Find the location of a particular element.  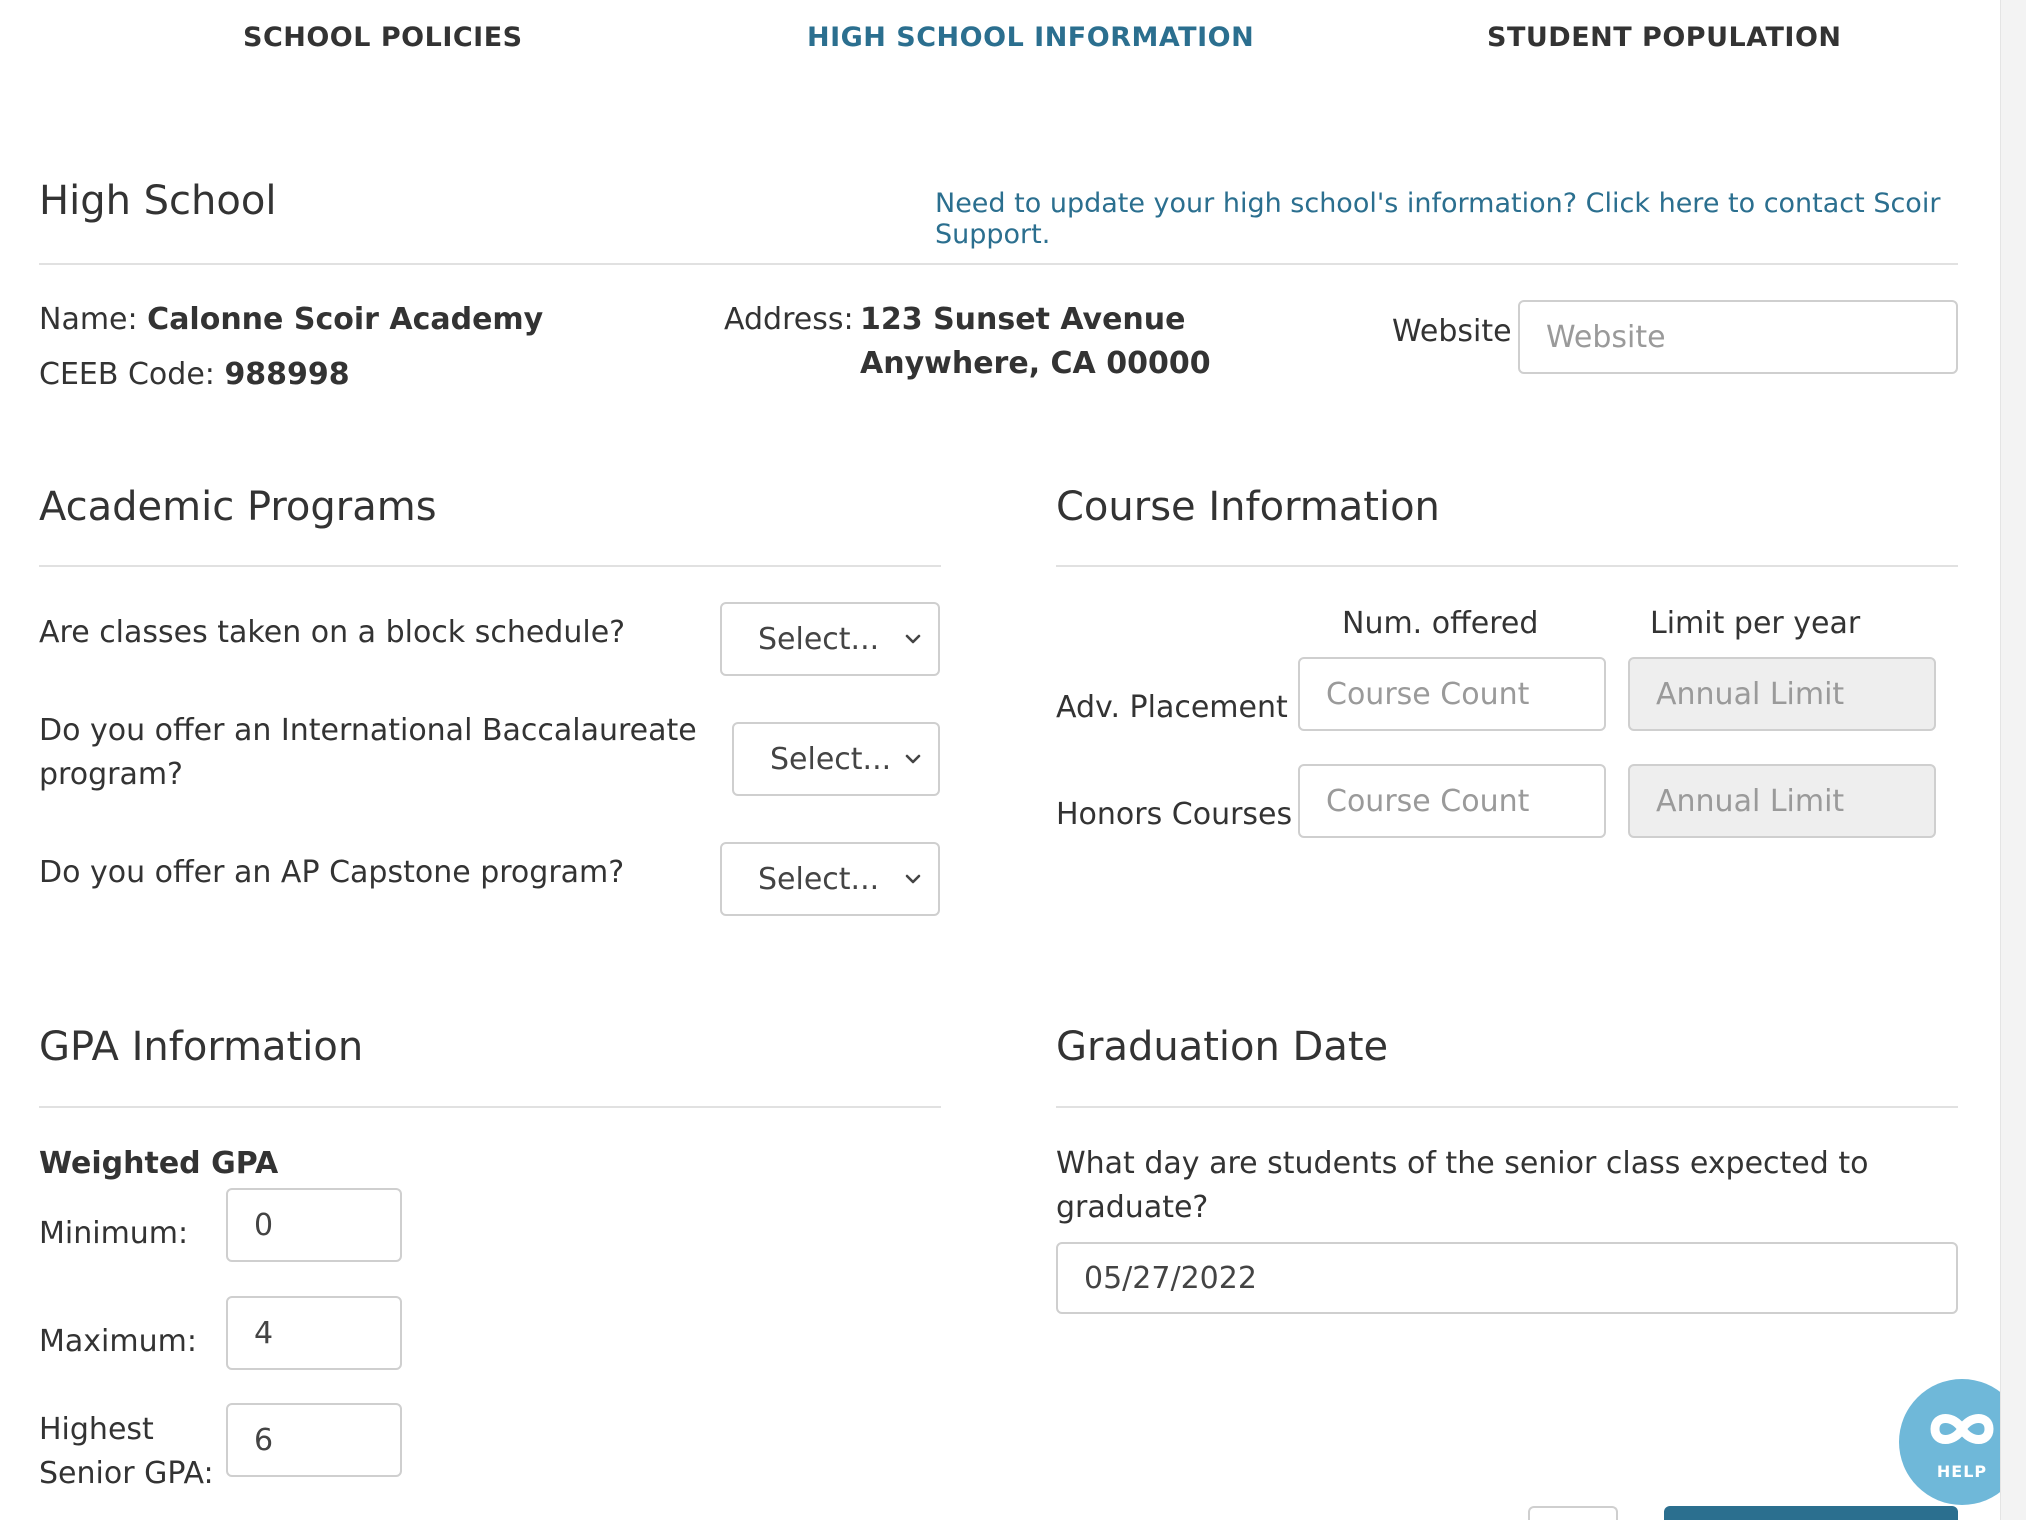

save-button is located at coordinates (1811, 1513).